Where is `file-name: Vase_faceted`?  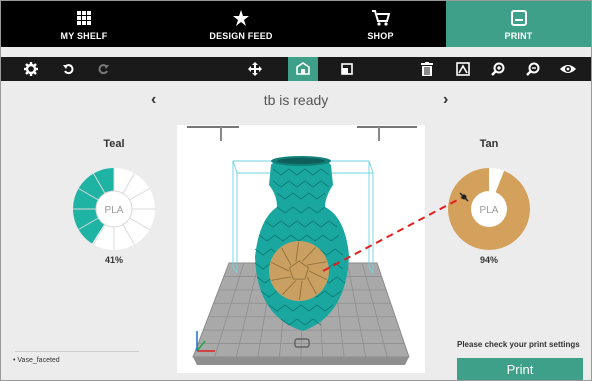 file-name: Vase_faceted is located at coordinates (38, 360).